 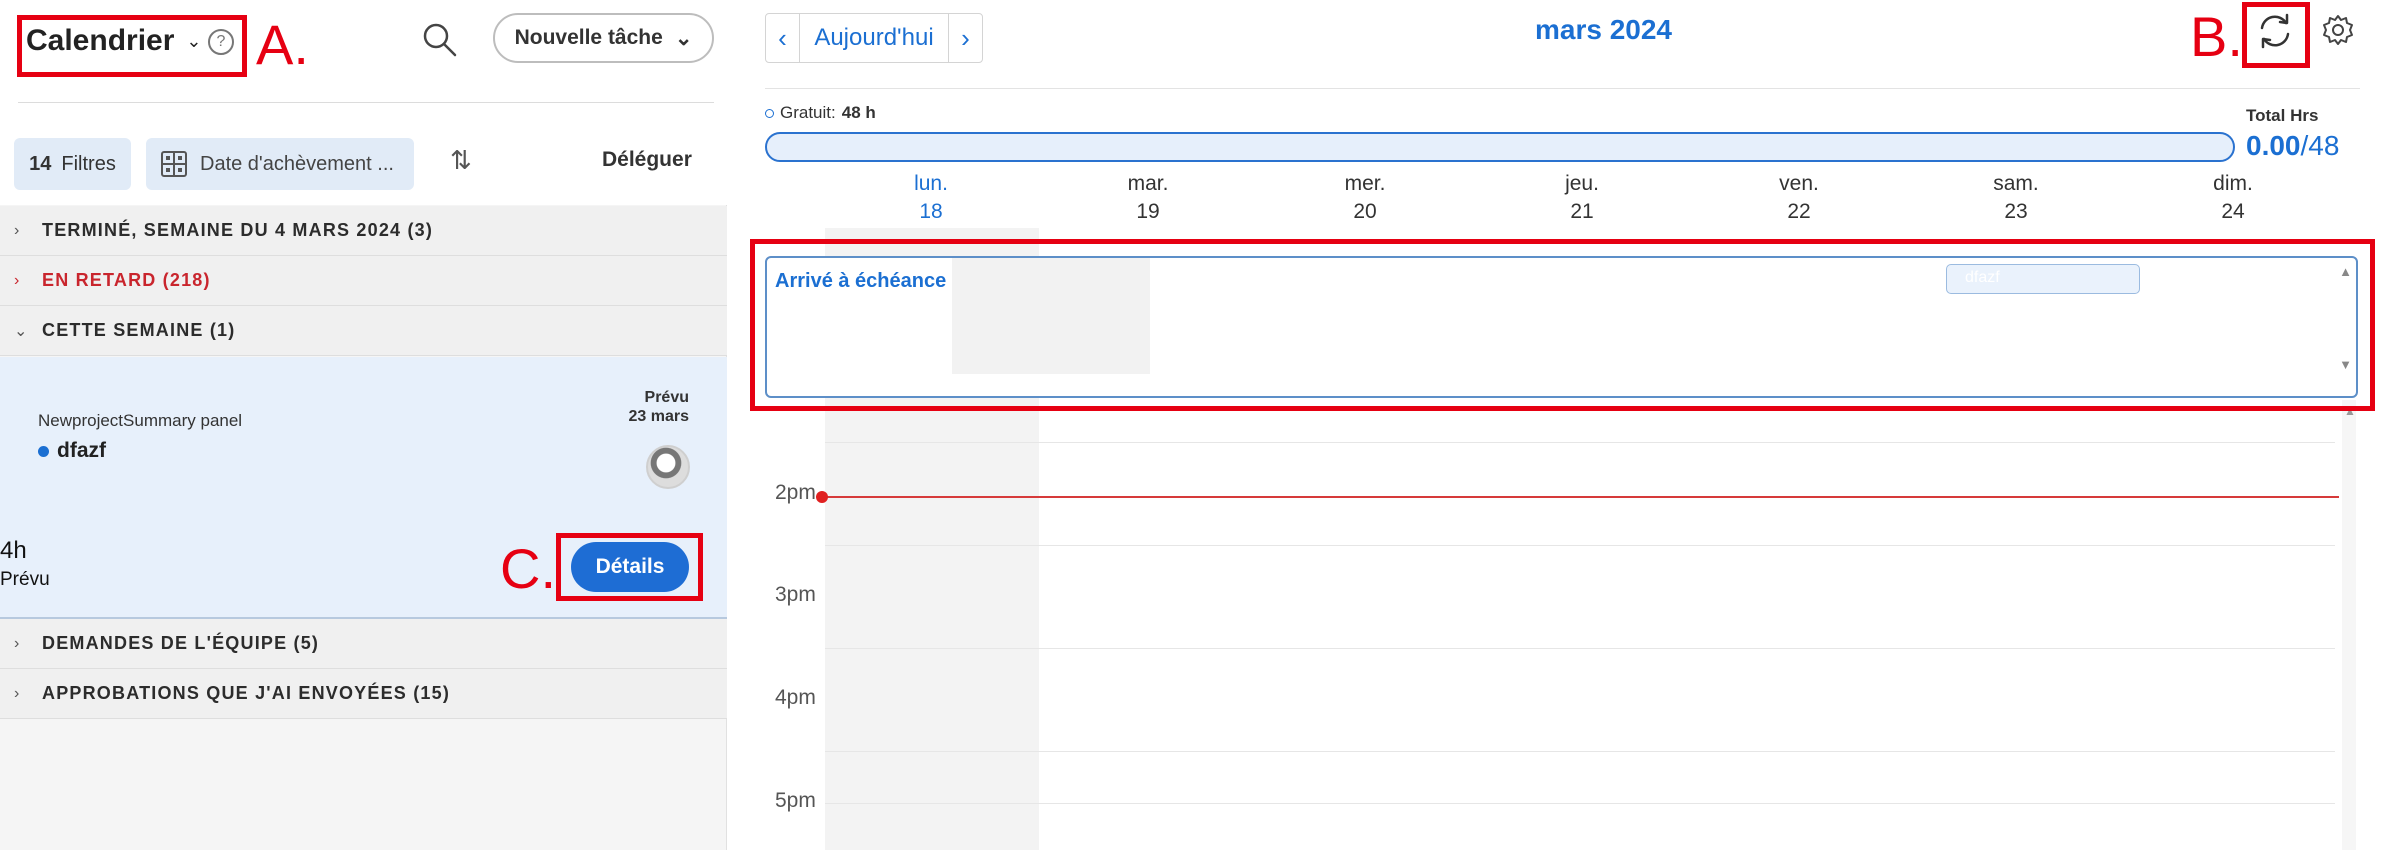 What do you see at coordinates (126, 280) in the screenshot?
I see `section-overdue-label: EN RETARD (218)` at bounding box center [126, 280].